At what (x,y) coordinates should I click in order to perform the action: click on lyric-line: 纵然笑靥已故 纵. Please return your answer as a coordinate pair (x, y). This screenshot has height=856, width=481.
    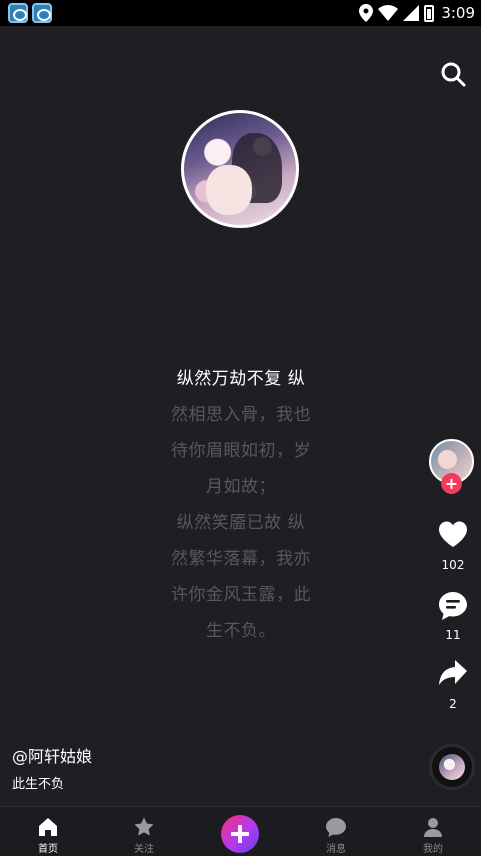
    Looking at the image, I should click on (241, 523).